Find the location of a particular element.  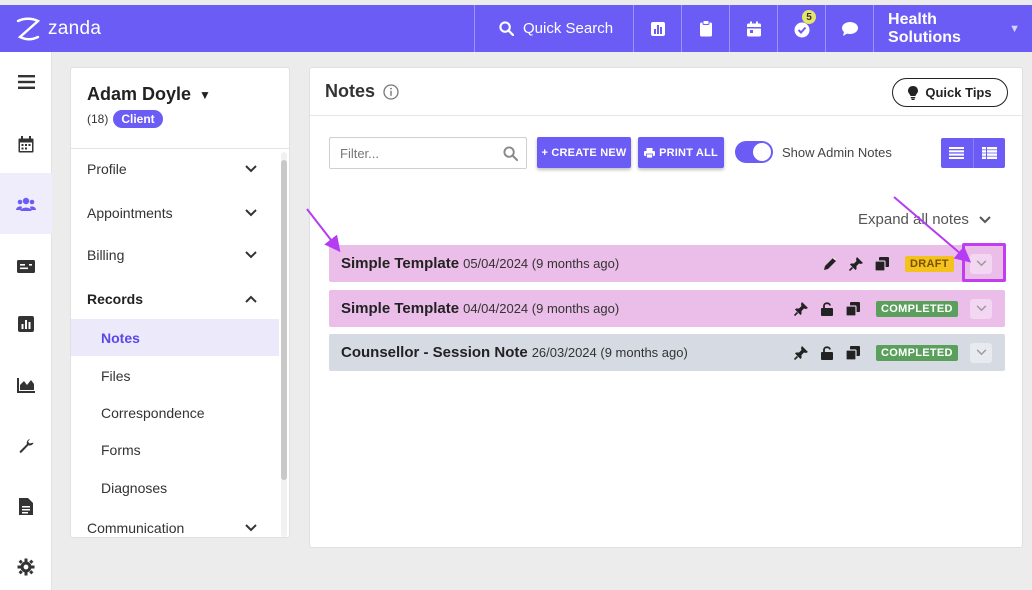

tasks-button: 5 is located at coordinates (801, 28).